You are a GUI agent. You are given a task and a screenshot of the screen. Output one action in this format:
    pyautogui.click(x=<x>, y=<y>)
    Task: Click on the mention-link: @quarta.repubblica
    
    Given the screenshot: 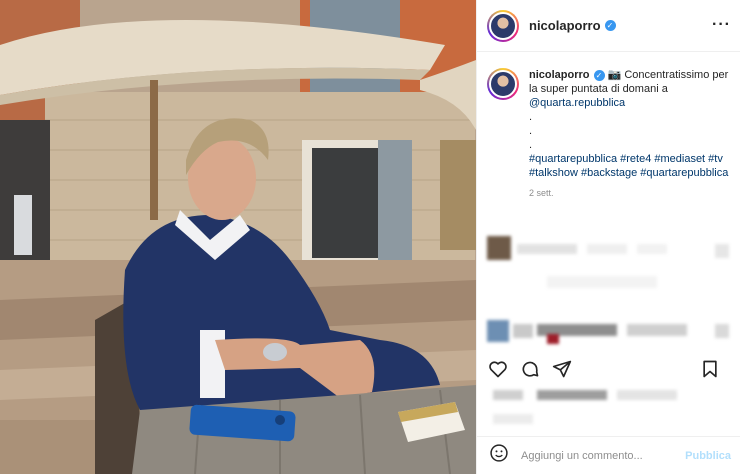 What is the action you would take?
    pyautogui.click(x=577, y=103)
    